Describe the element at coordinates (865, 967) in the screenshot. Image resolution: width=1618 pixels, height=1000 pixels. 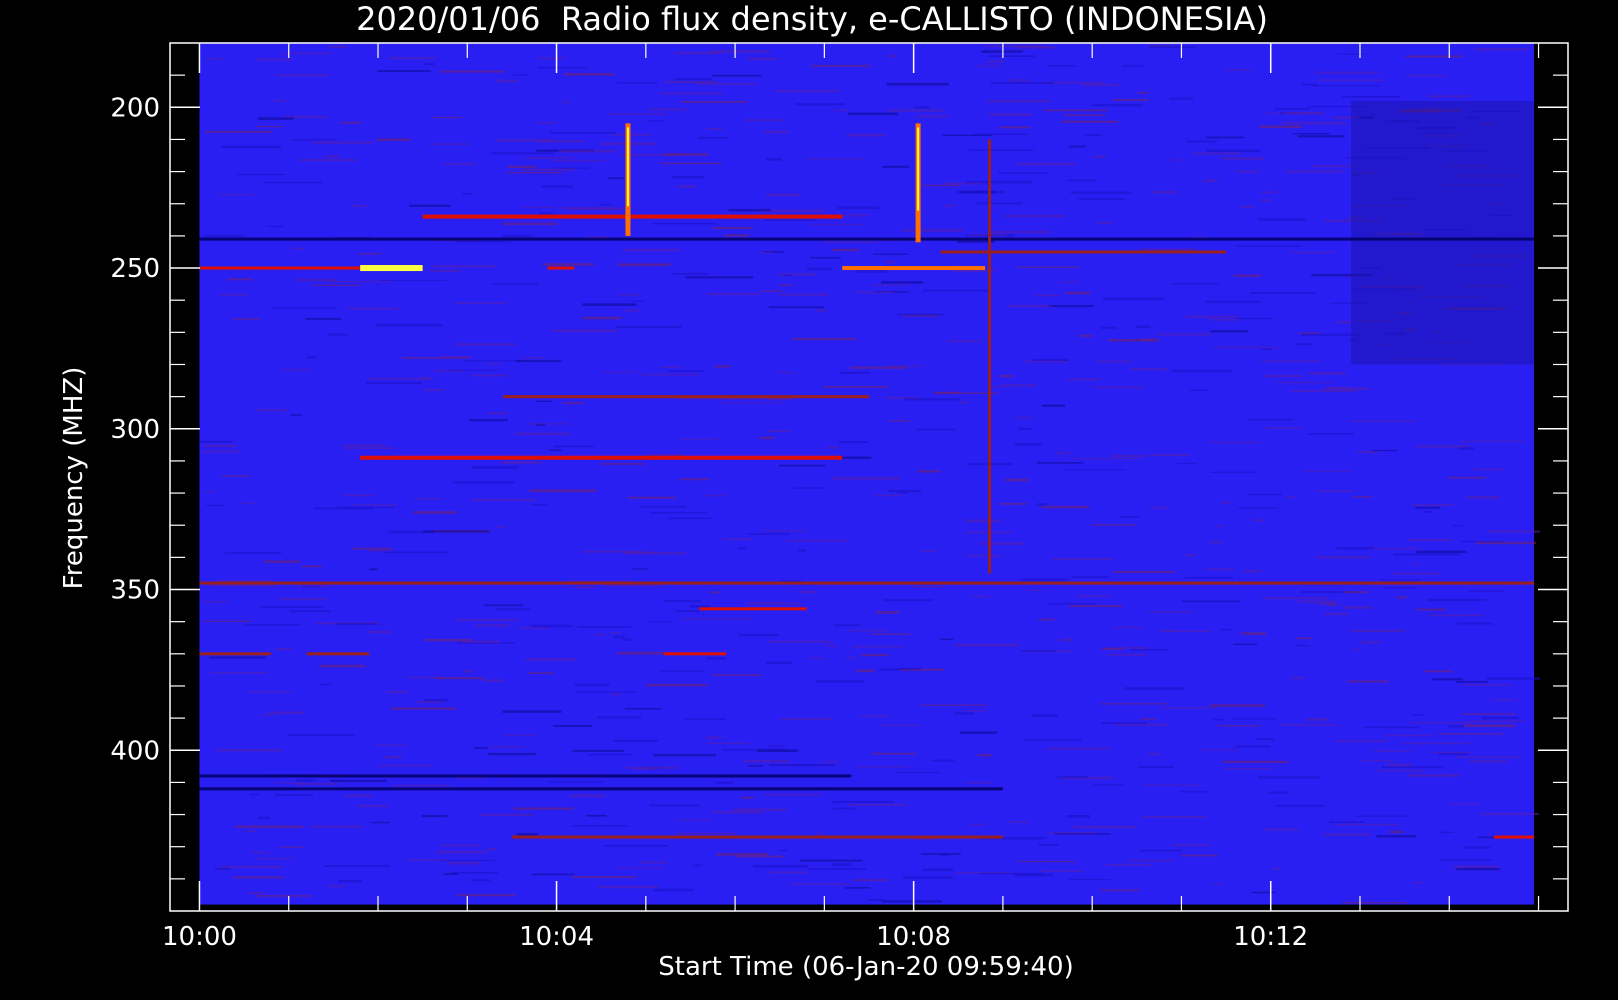
I see `x-axis-label: Start Time (06-Jan-20 09:59:40)` at that location.